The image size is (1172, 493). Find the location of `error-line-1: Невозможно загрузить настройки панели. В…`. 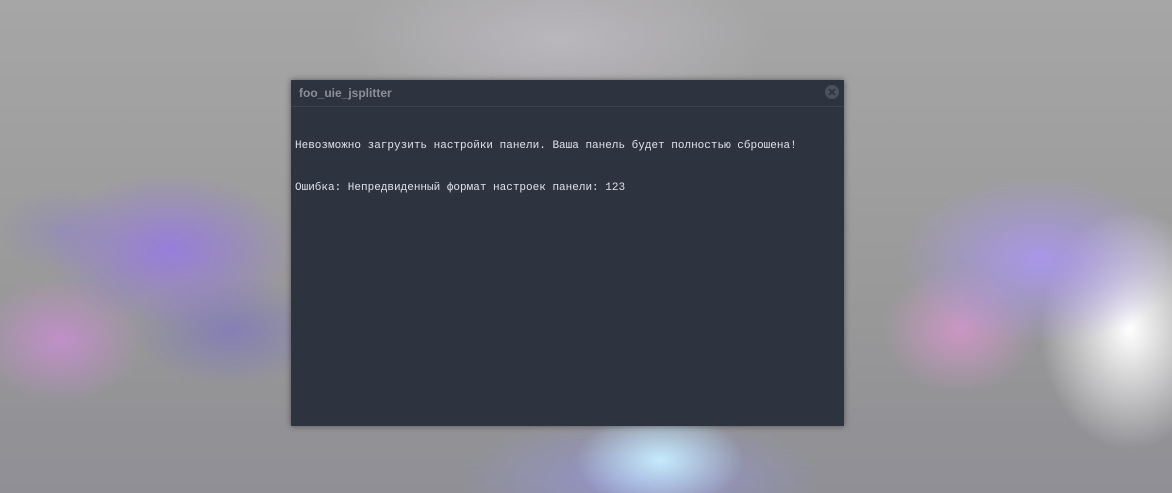

error-line-1: Невозможно загрузить настройки панели. В… is located at coordinates (546, 146).